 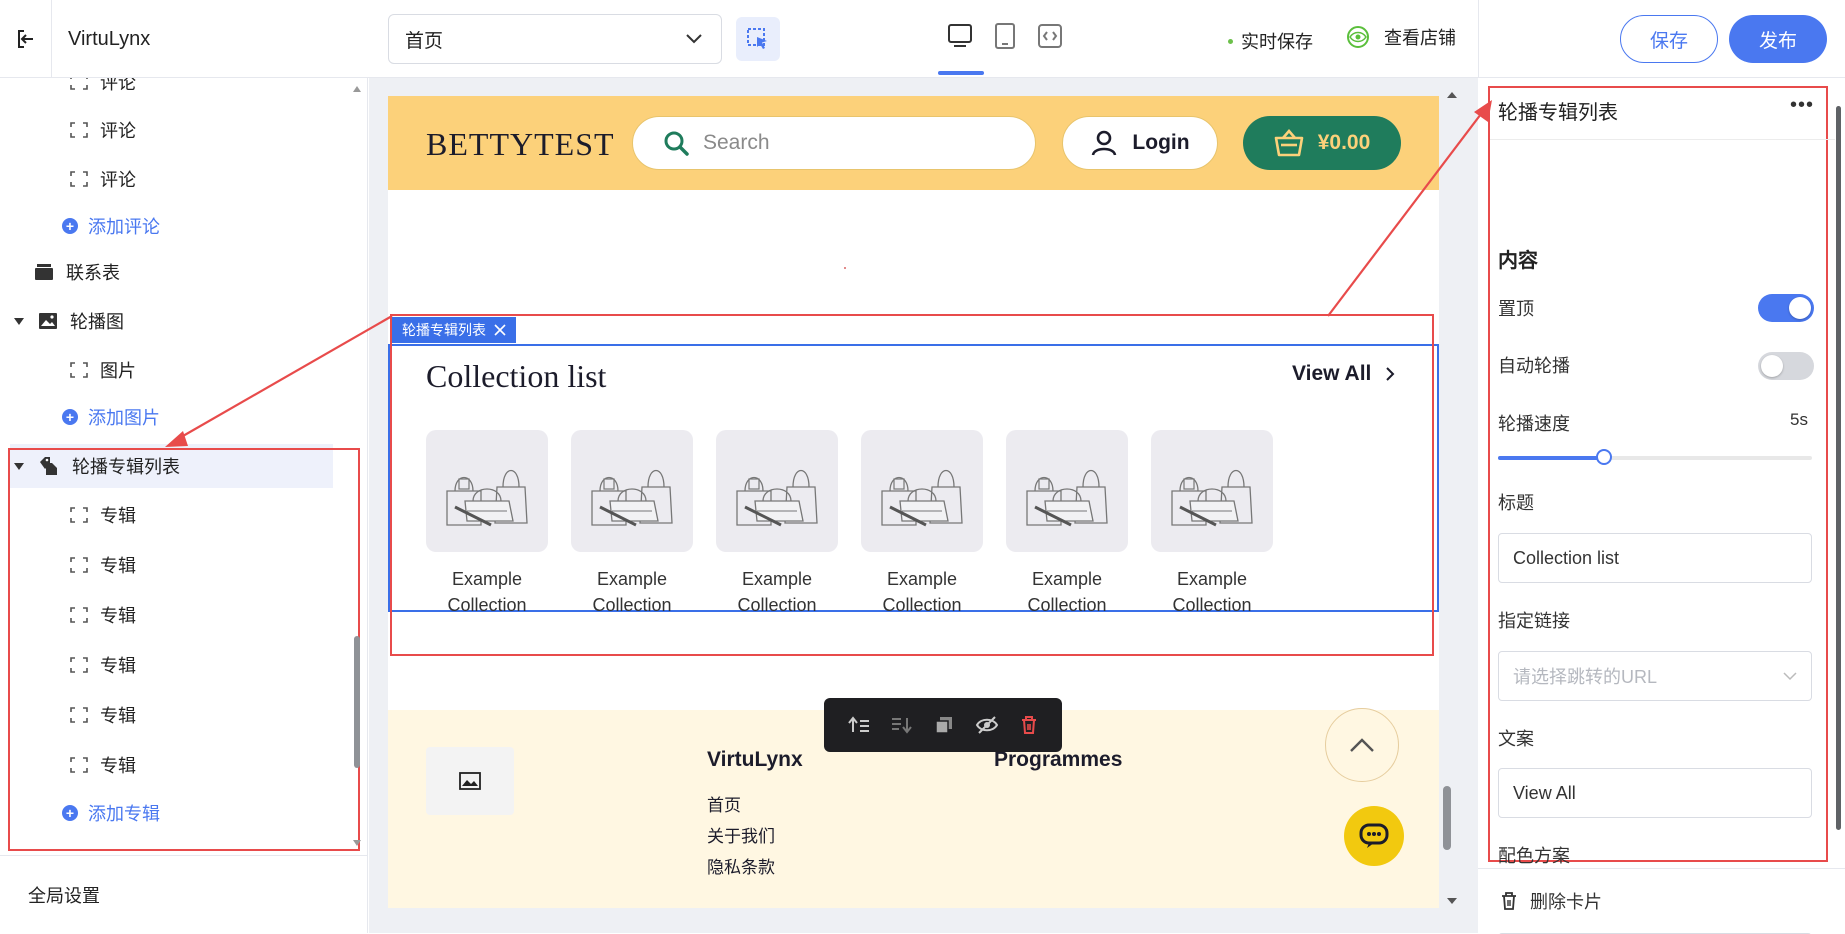 I want to click on autosave-label: 实时保存, so click(x=1277, y=42).